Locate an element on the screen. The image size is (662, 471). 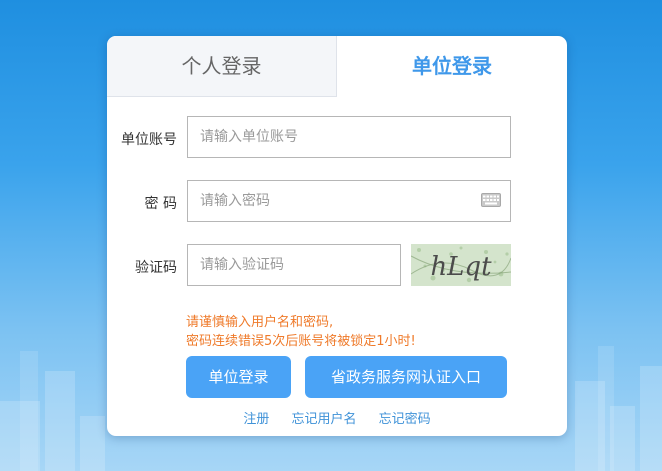
forgot-password-link: 忘记密码 is located at coordinates (405, 419).